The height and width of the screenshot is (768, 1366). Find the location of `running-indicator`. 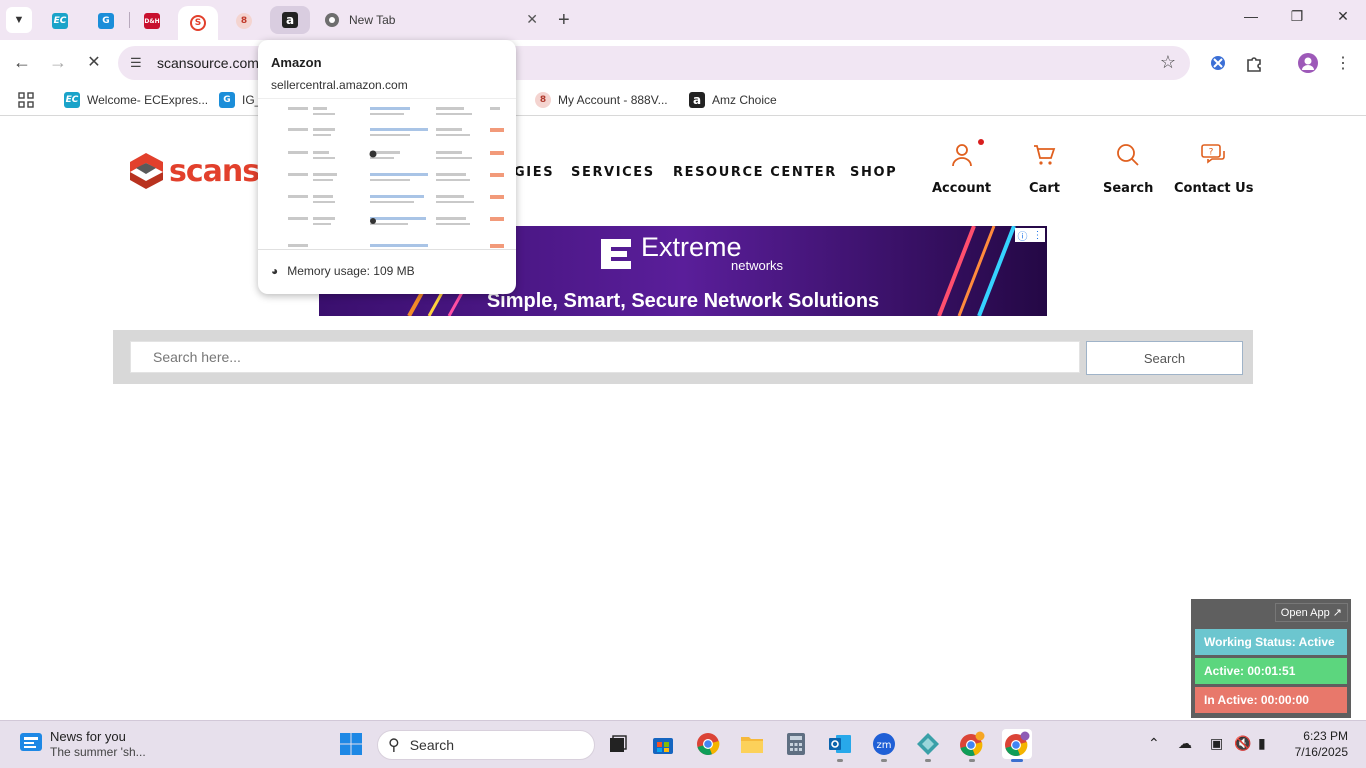

running-indicator is located at coordinates (884, 760).